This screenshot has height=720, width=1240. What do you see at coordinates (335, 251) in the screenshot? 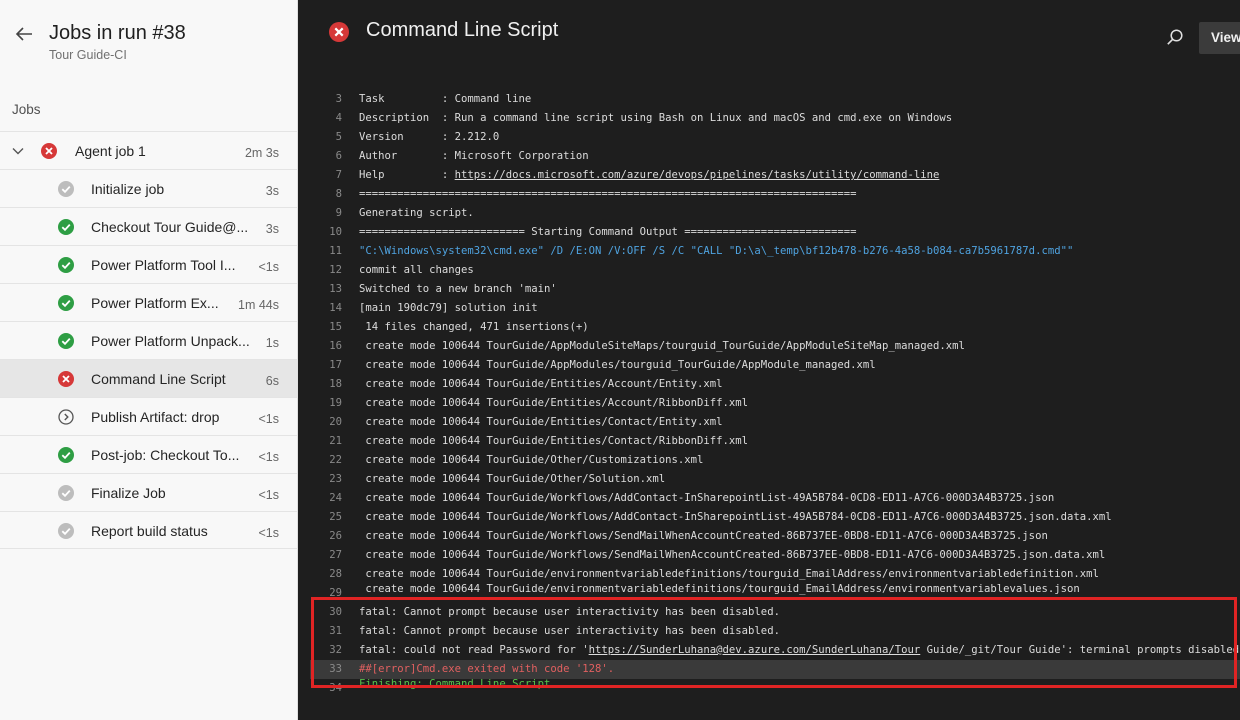
I see `log-line-number: 11` at bounding box center [335, 251].